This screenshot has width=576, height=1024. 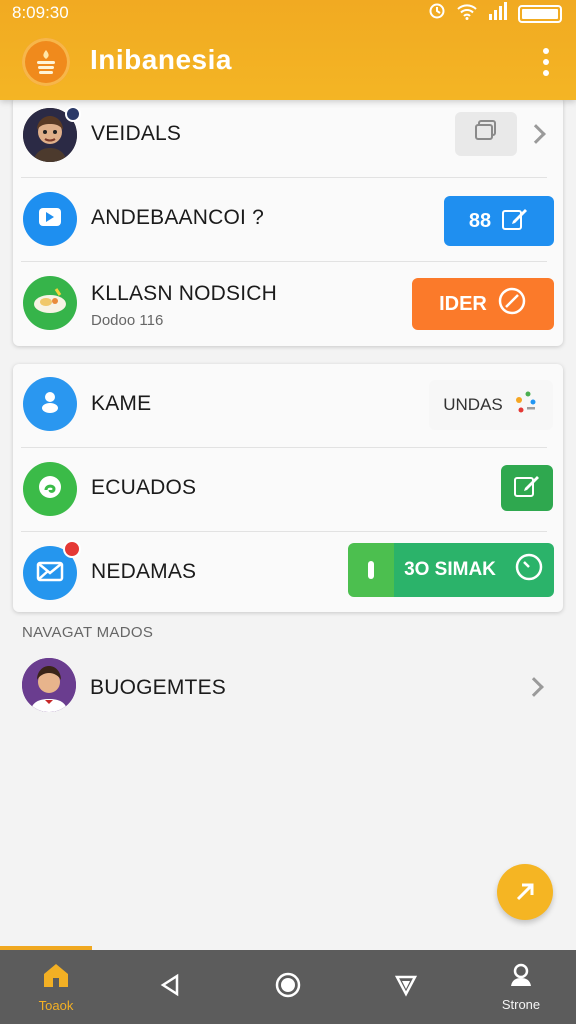 I want to click on count-edit-button: 88, so click(x=499, y=221).